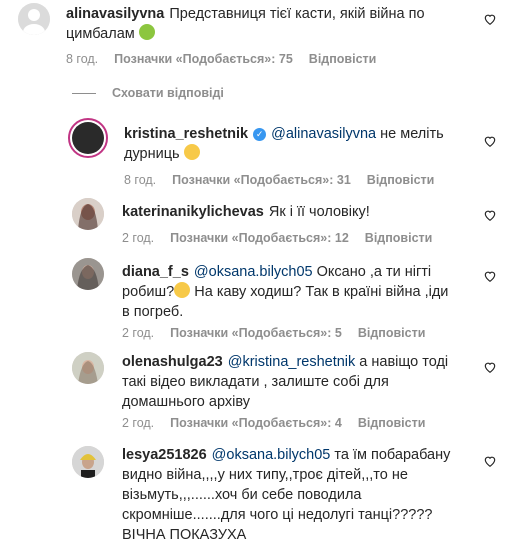 The height and width of the screenshot is (545, 509). What do you see at coordinates (182, 290) in the screenshot?
I see `thinking-face-emoji-icon` at bounding box center [182, 290].